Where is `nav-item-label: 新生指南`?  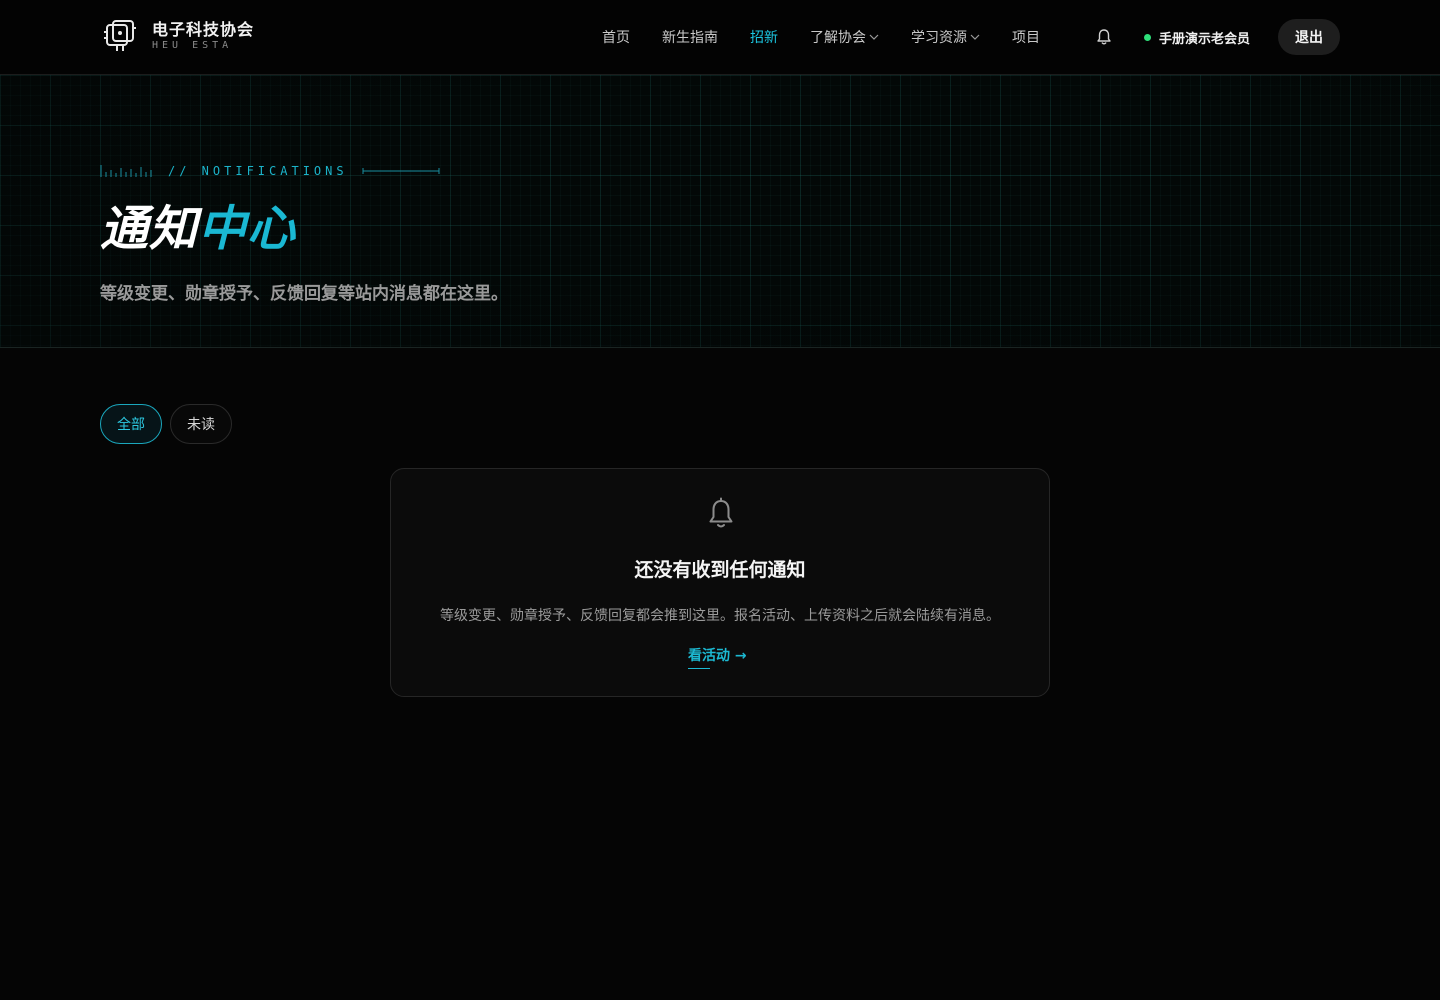
nav-item-label: 新生指南 is located at coordinates (690, 38).